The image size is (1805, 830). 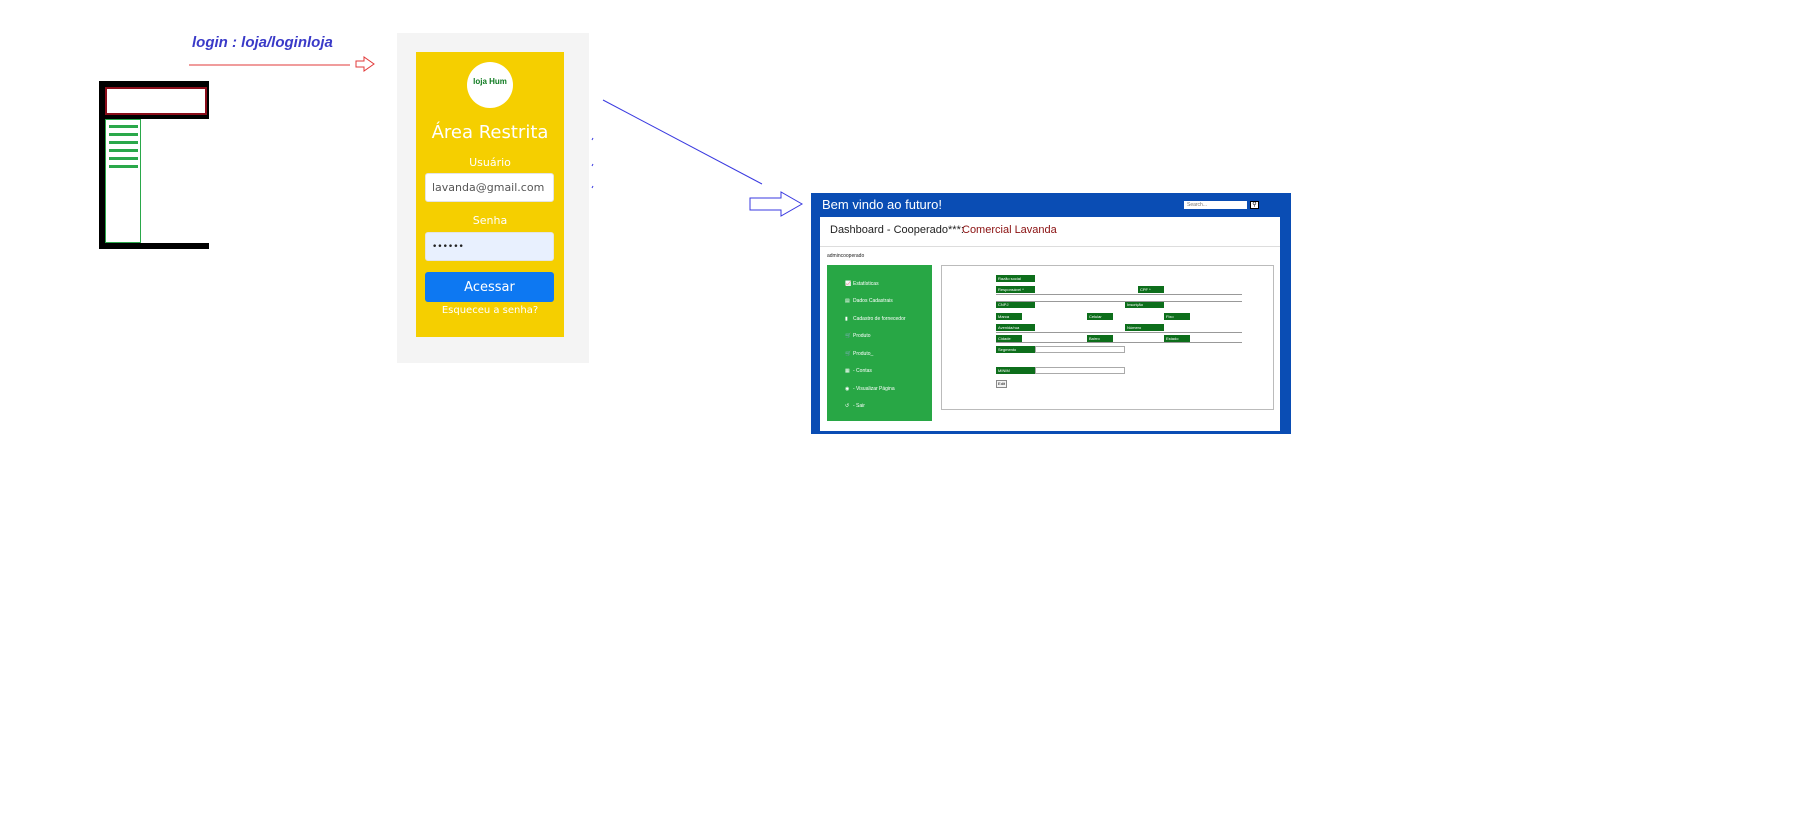 I want to click on wireframe-sidebar, so click(x=123, y=181).